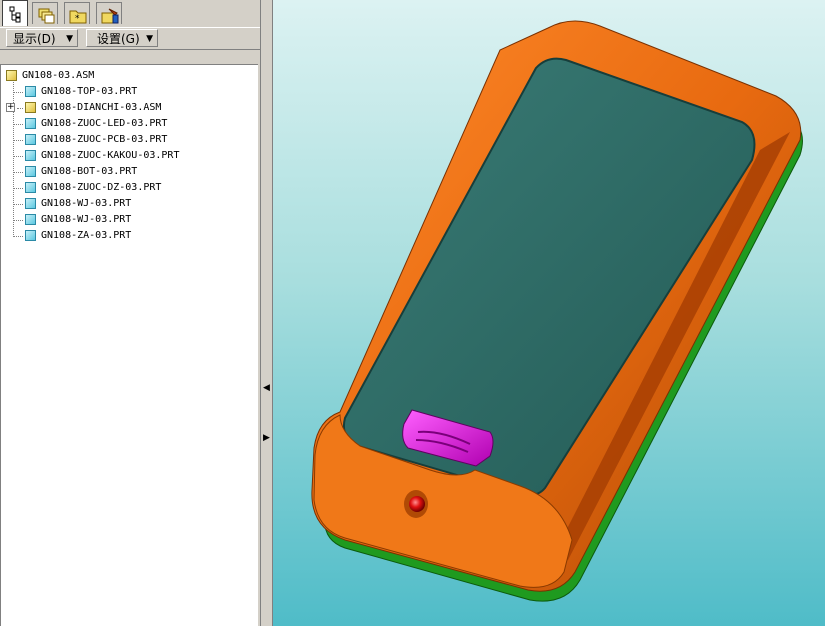  Describe the element at coordinates (129, 57) in the screenshot. I see `tree-header-strip` at that location.